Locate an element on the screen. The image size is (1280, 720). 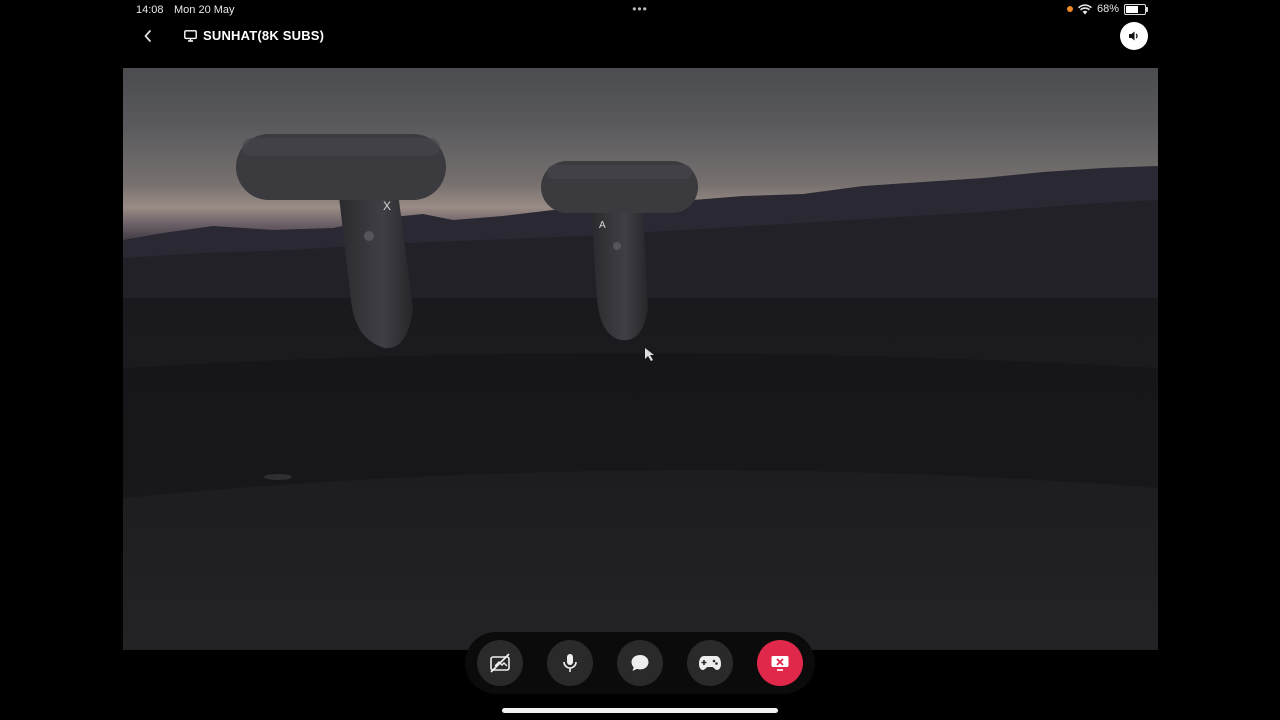
camera-off-icon is located at coordinates (500, 663).